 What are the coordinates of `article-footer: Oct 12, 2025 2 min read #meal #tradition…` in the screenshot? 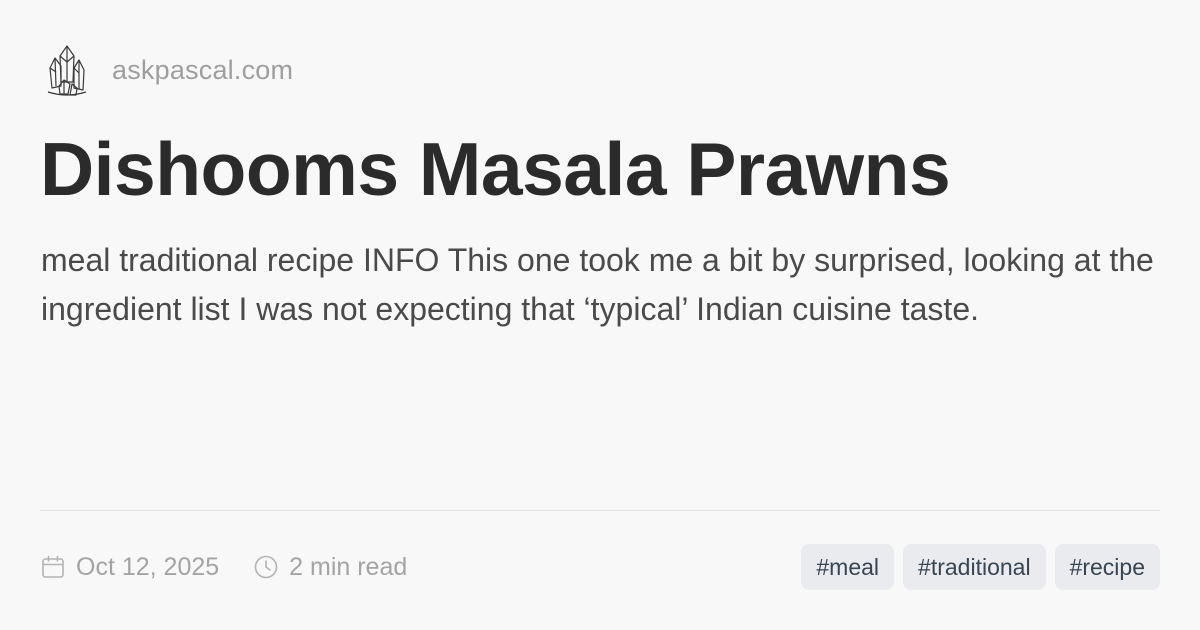 It's located at (600, 567).